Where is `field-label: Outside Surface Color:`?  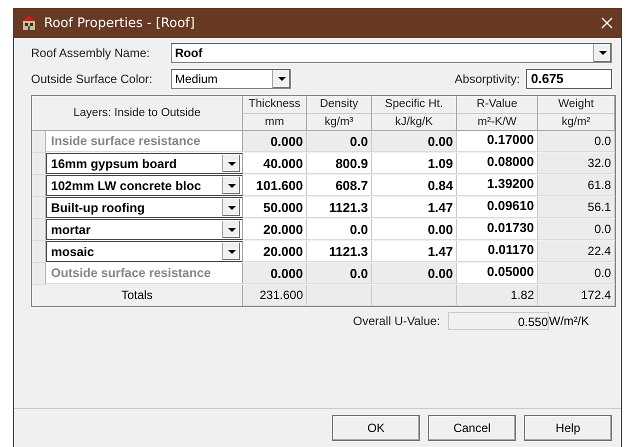
field-label: Outside Surface Color: is located at coordinates (92, 79).